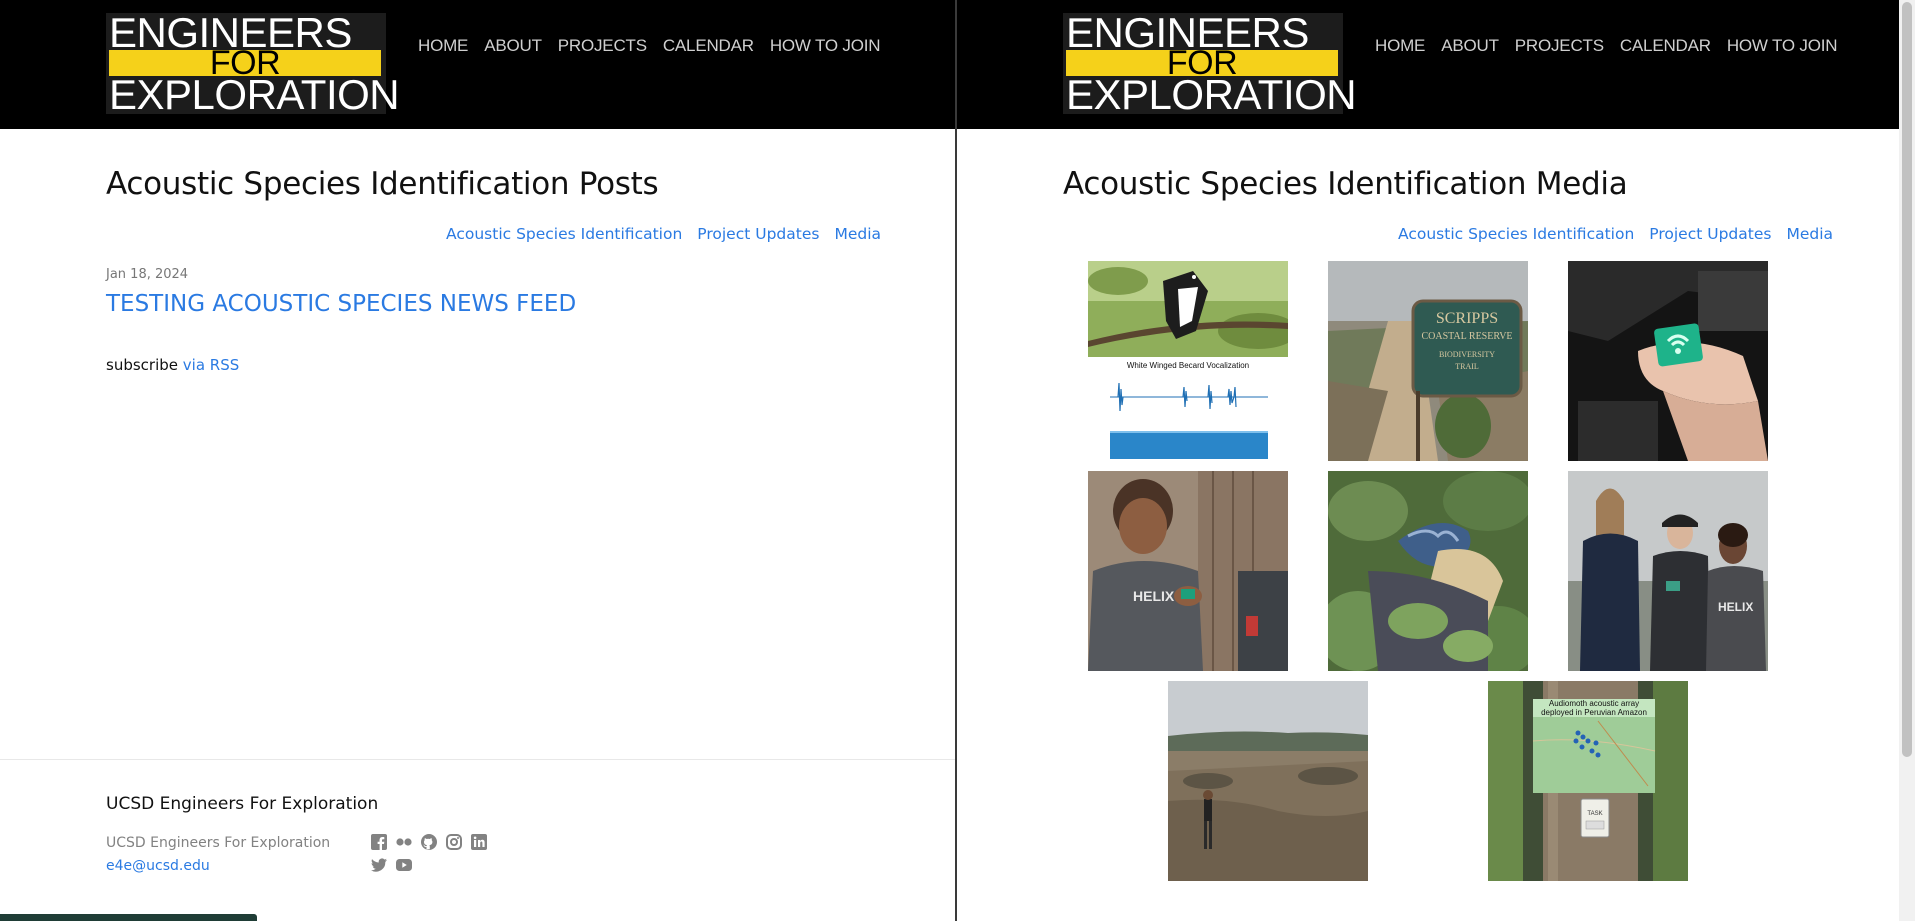 This screenshot has width=1915, height=921. Describe the element at coordinates (218, 843) in the screenshot. I see `footer-org-name: UCSD Engineers For Exploration` at that location.